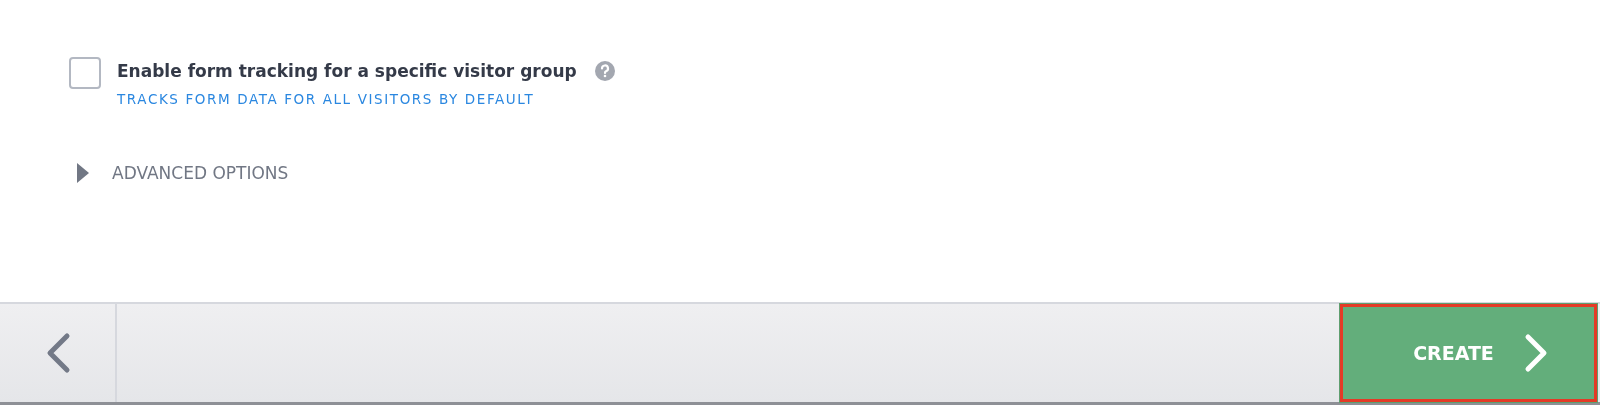  What do you see at coordinates (182, 173) in the screenshot?
I see `advanced-options-toggle: ADVANCED OPTIONS` at bounding box center [182, 173].